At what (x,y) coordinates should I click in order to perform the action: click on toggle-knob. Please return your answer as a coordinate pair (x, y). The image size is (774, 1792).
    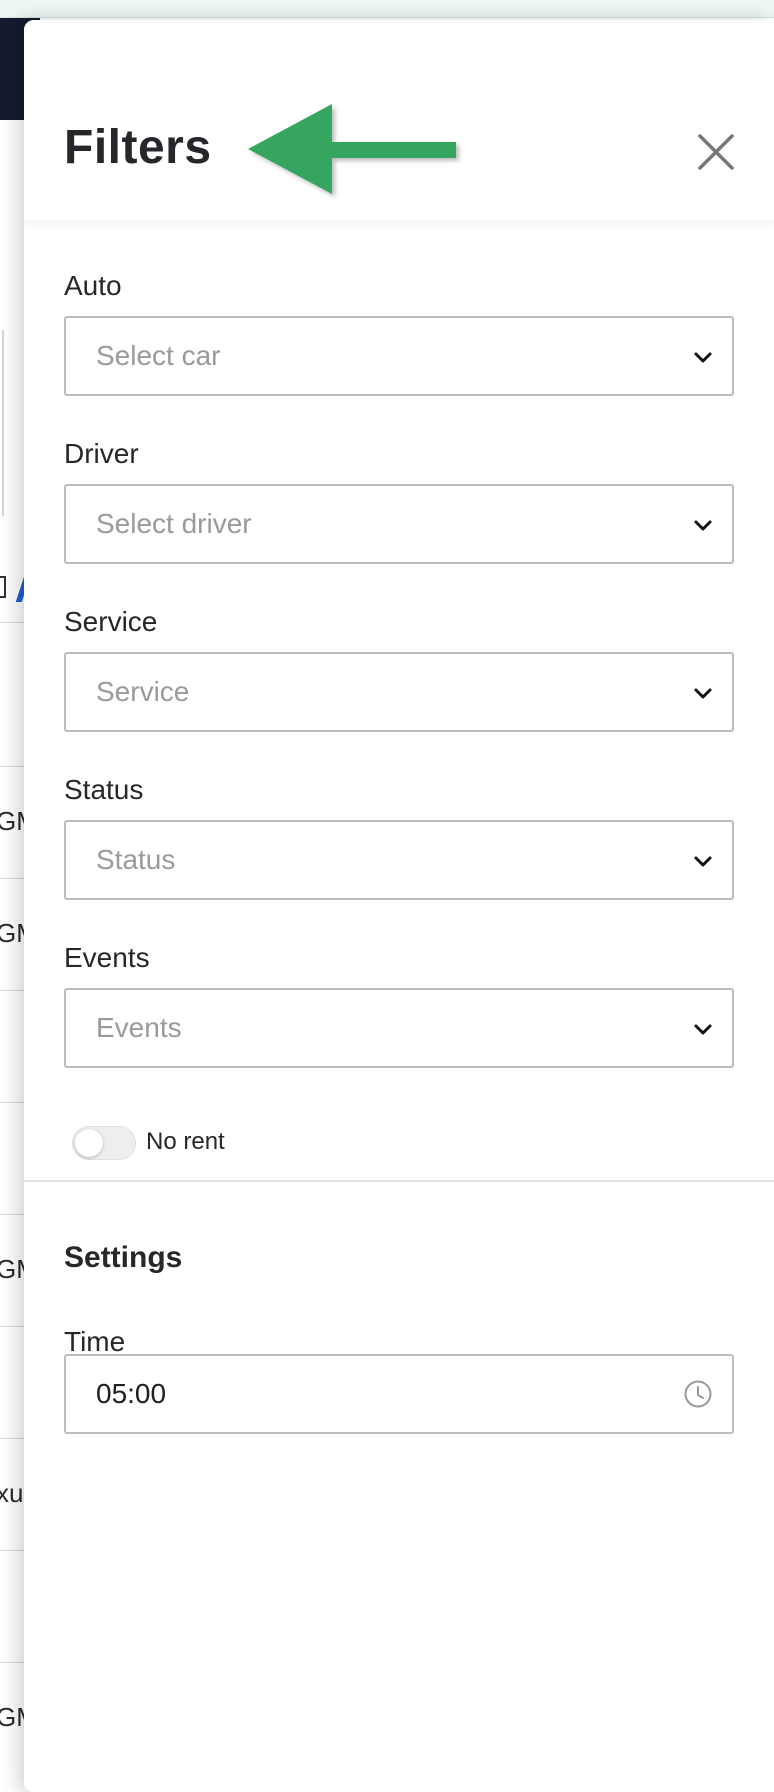
    Looking at the image, I should click on (89, 1143).